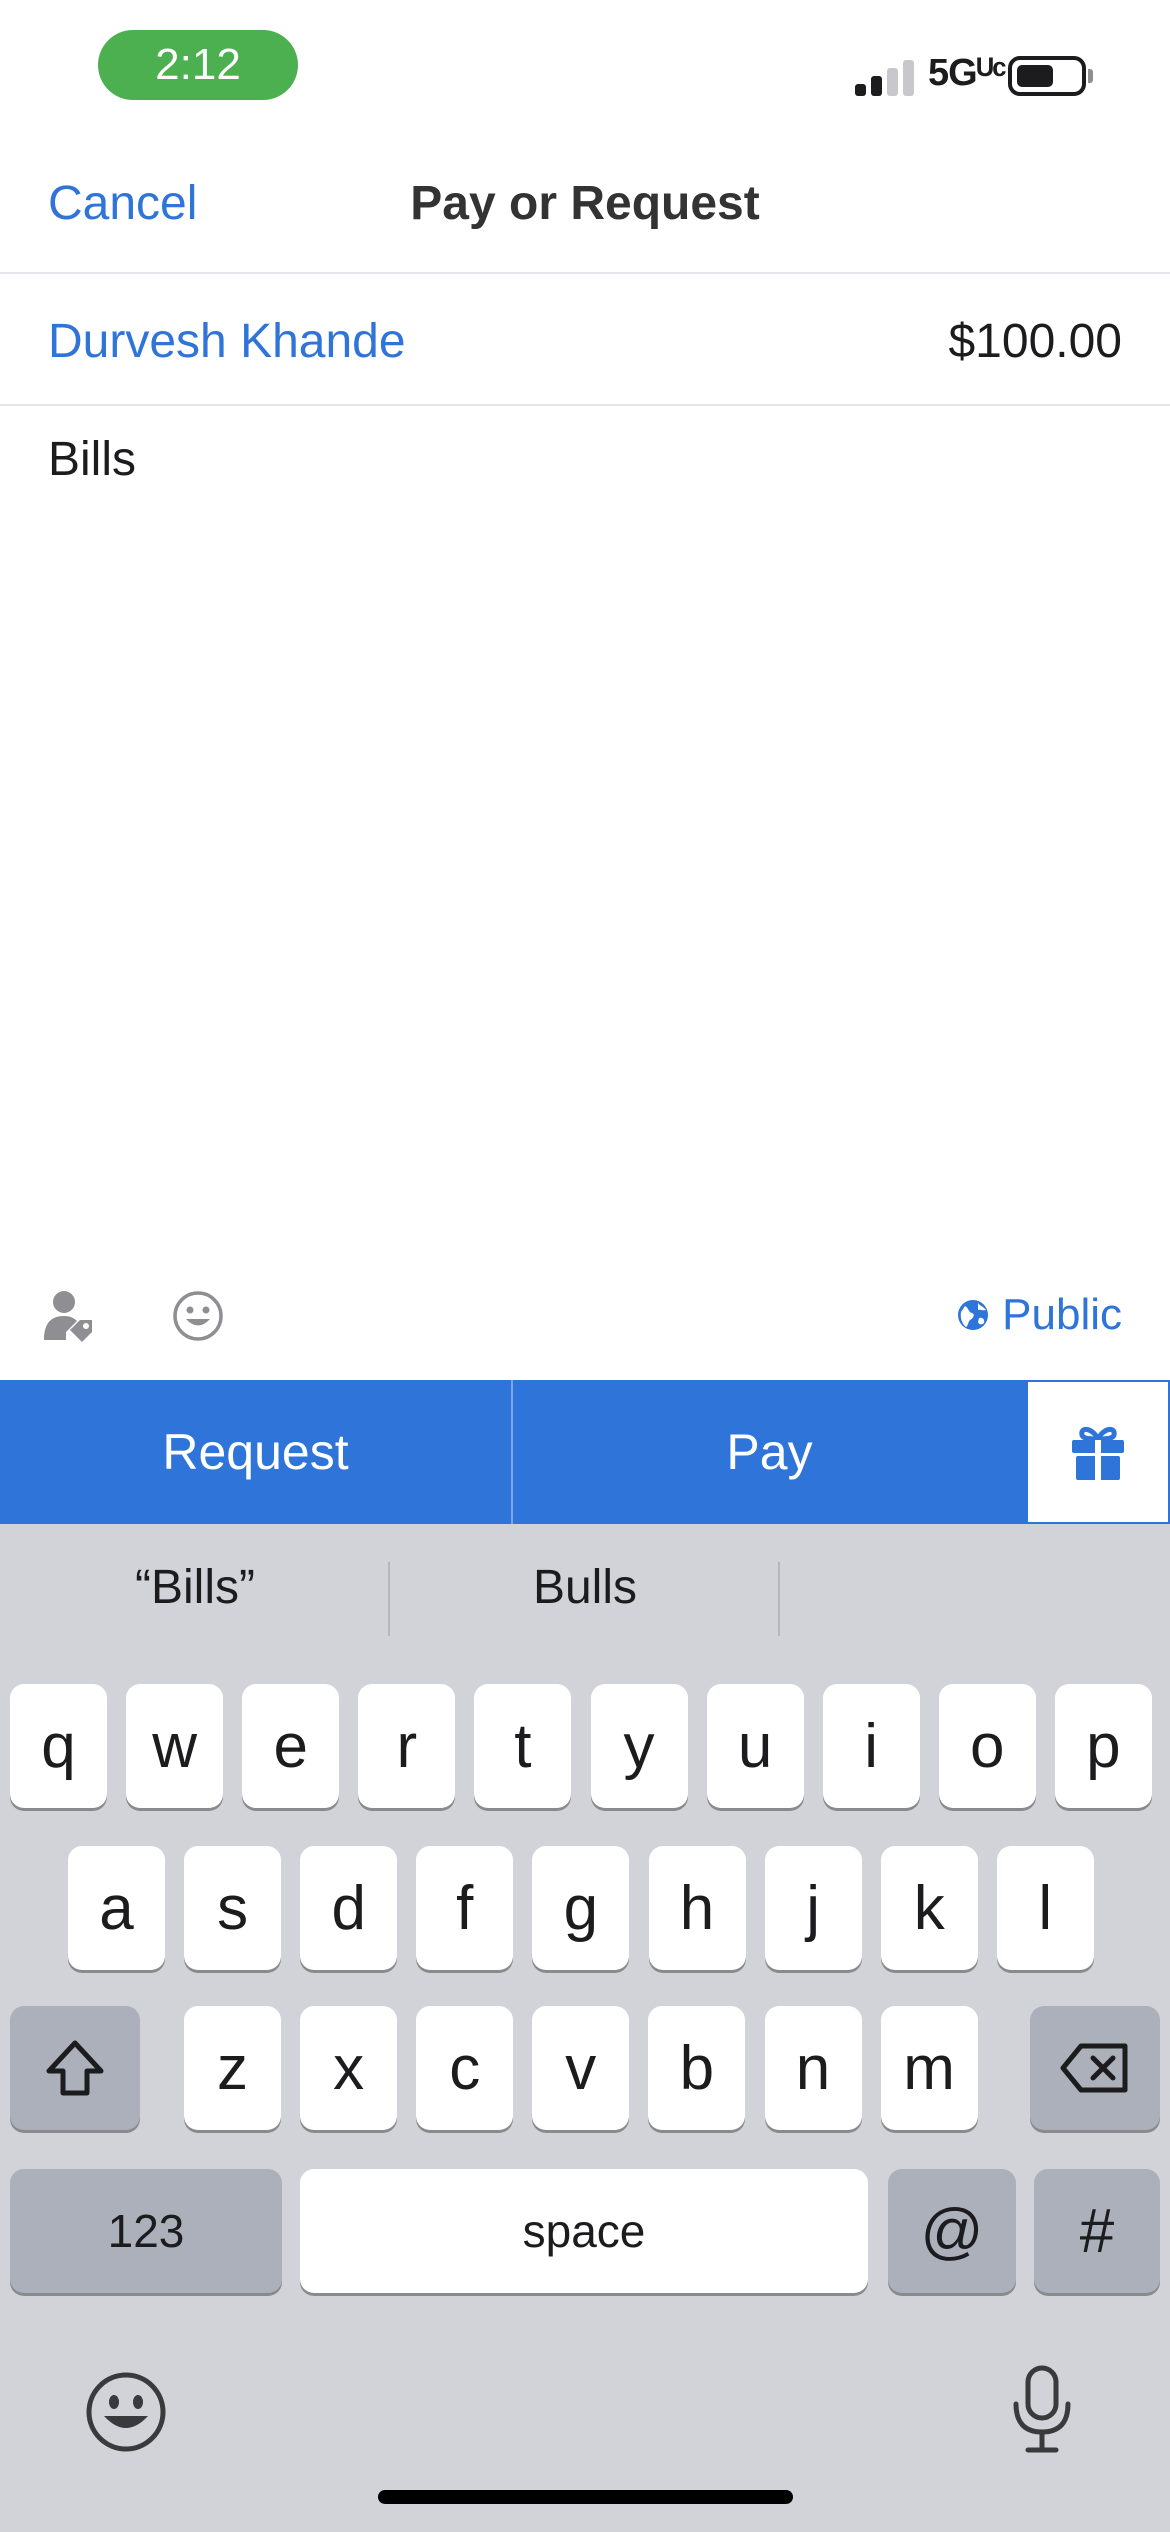  What do you see at coordinates (929, 2068) in the screenshot?
I see `key-m: m` at bounding box center [929, 2068].